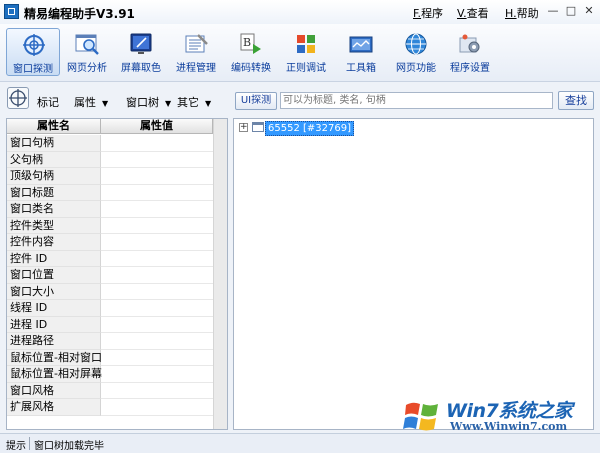 The width and height of the screenshot is (600, 453). Describe the element at coordinates (416, 100) in the screenshot. I see `search-input` at that location.